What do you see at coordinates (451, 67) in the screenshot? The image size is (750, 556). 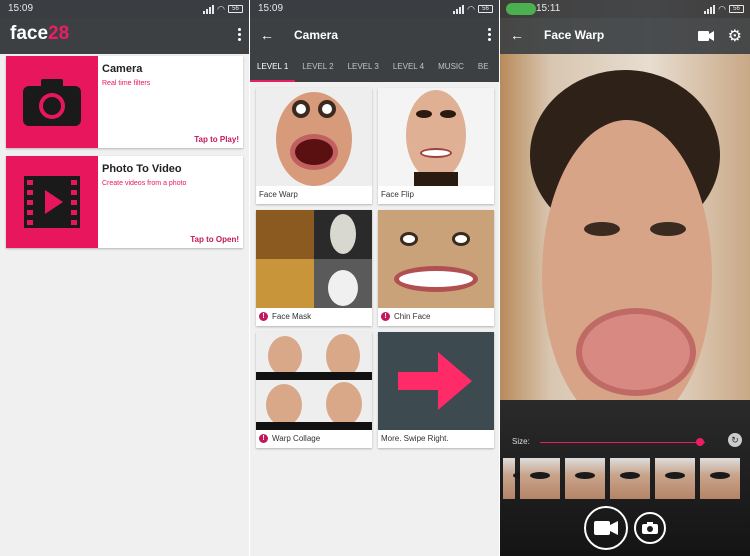 I see `tab-music: MUSIC` at bounding box center [451, 67].